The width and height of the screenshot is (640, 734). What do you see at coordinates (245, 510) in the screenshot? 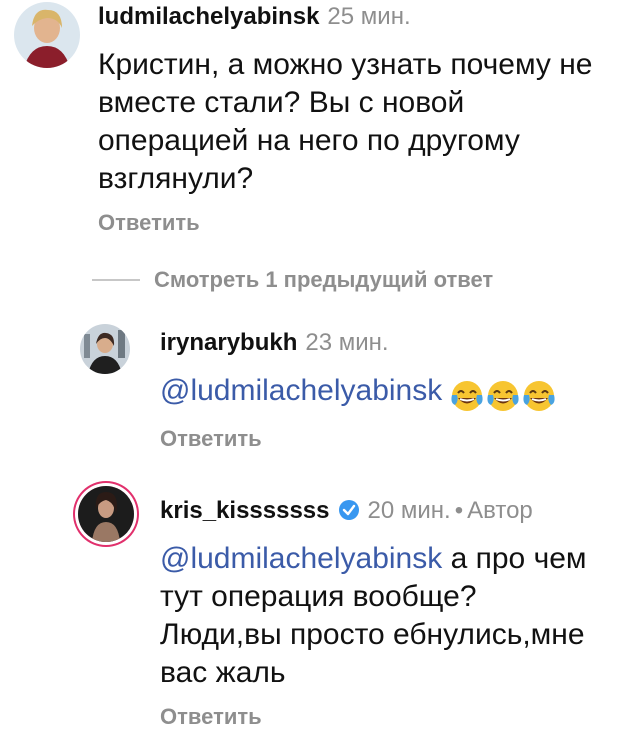
I see `username: kris_kisssssss` at bounding box center [245, 510].